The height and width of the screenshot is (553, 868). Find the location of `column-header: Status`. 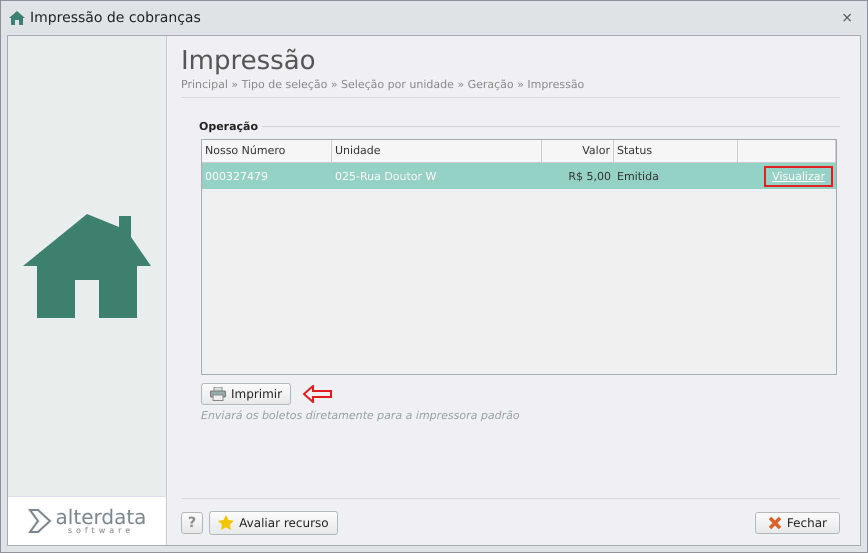

column-header: Status is located at coordinates (676, 151).